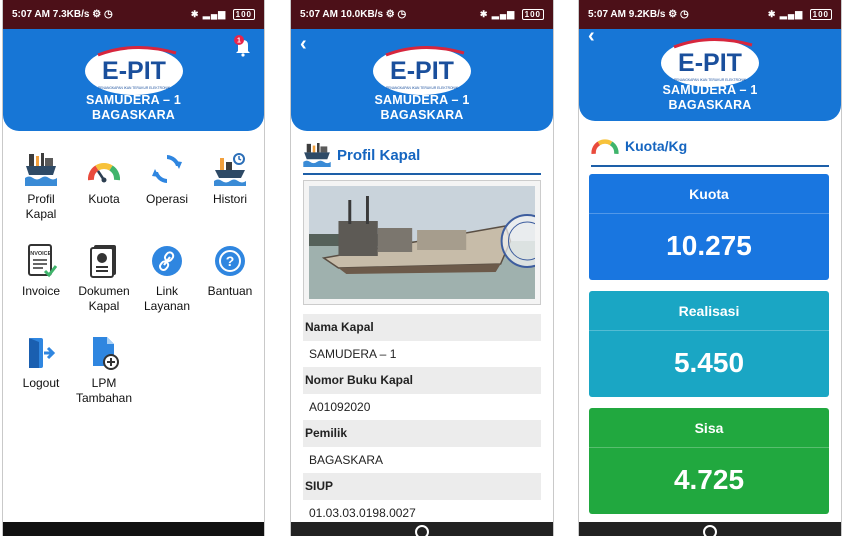 Image resolution: width=862 pixels, height=536 pixels. I want to click on menu-bantuan: ? Bantuan, so click(230, 271).